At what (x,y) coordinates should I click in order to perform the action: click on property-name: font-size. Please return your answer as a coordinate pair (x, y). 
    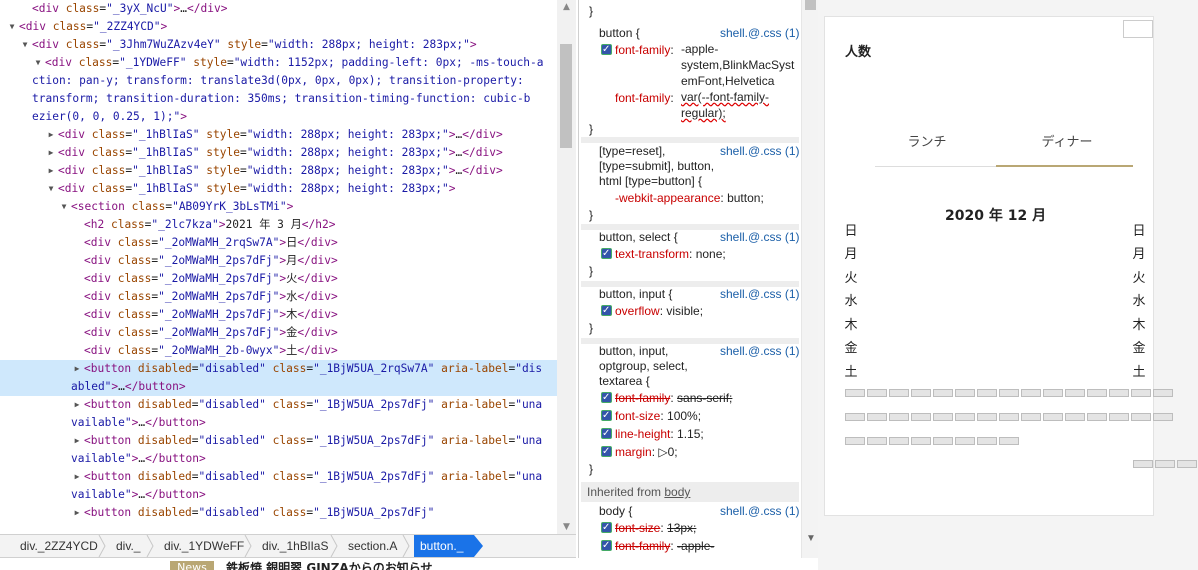
    Looking at the image, I should click on (637, 416).